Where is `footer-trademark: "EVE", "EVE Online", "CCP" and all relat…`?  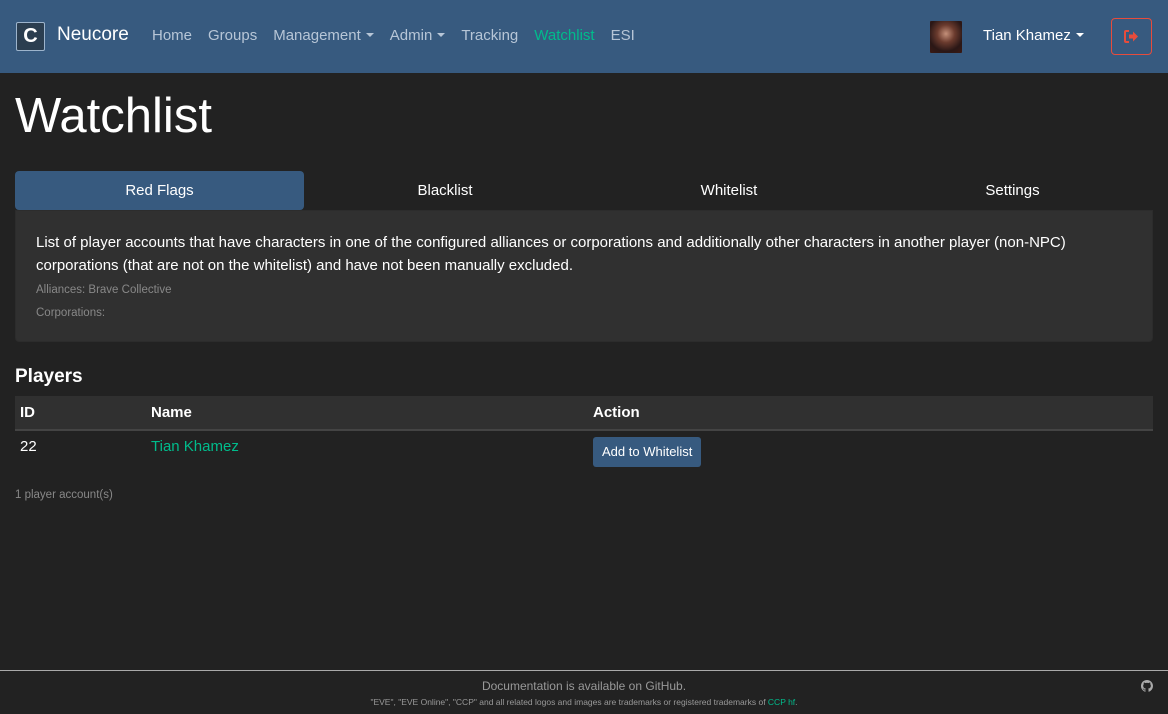
footer-trademark: "EVE", "EVE Online", "CCP" and all relat… is located at coordinates (584, 702).